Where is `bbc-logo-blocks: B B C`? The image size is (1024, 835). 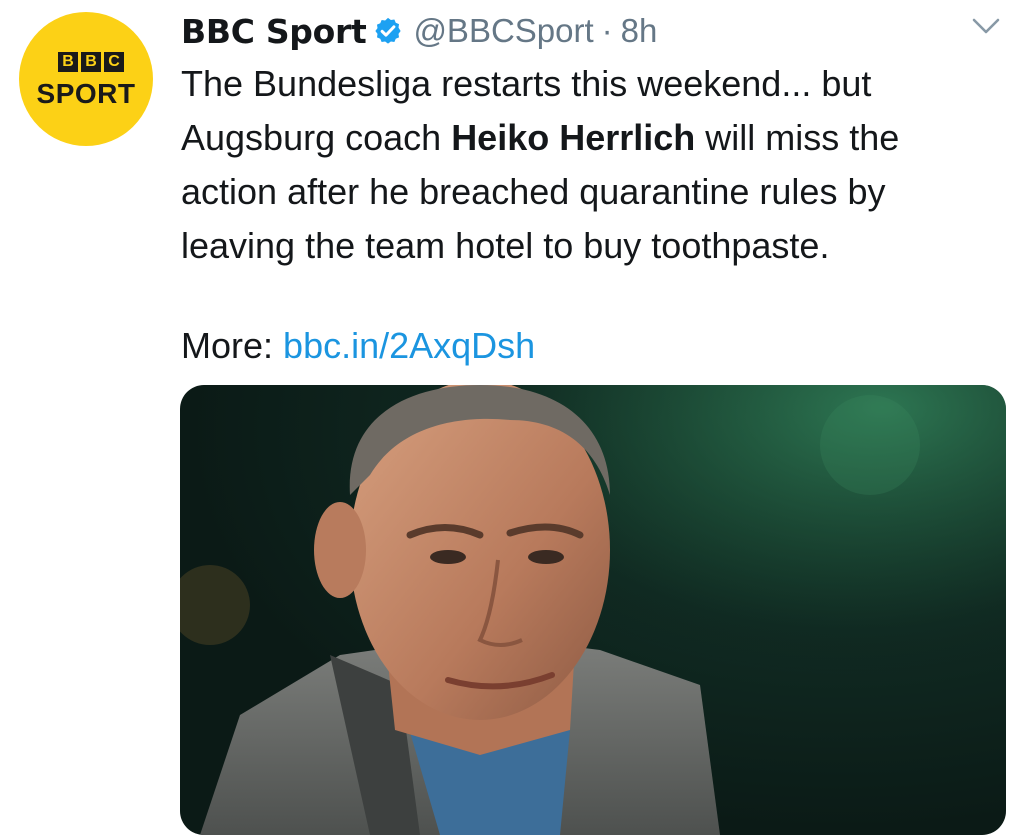
bbc-logo-blocks: B B C is located at coordinates (91, 62).